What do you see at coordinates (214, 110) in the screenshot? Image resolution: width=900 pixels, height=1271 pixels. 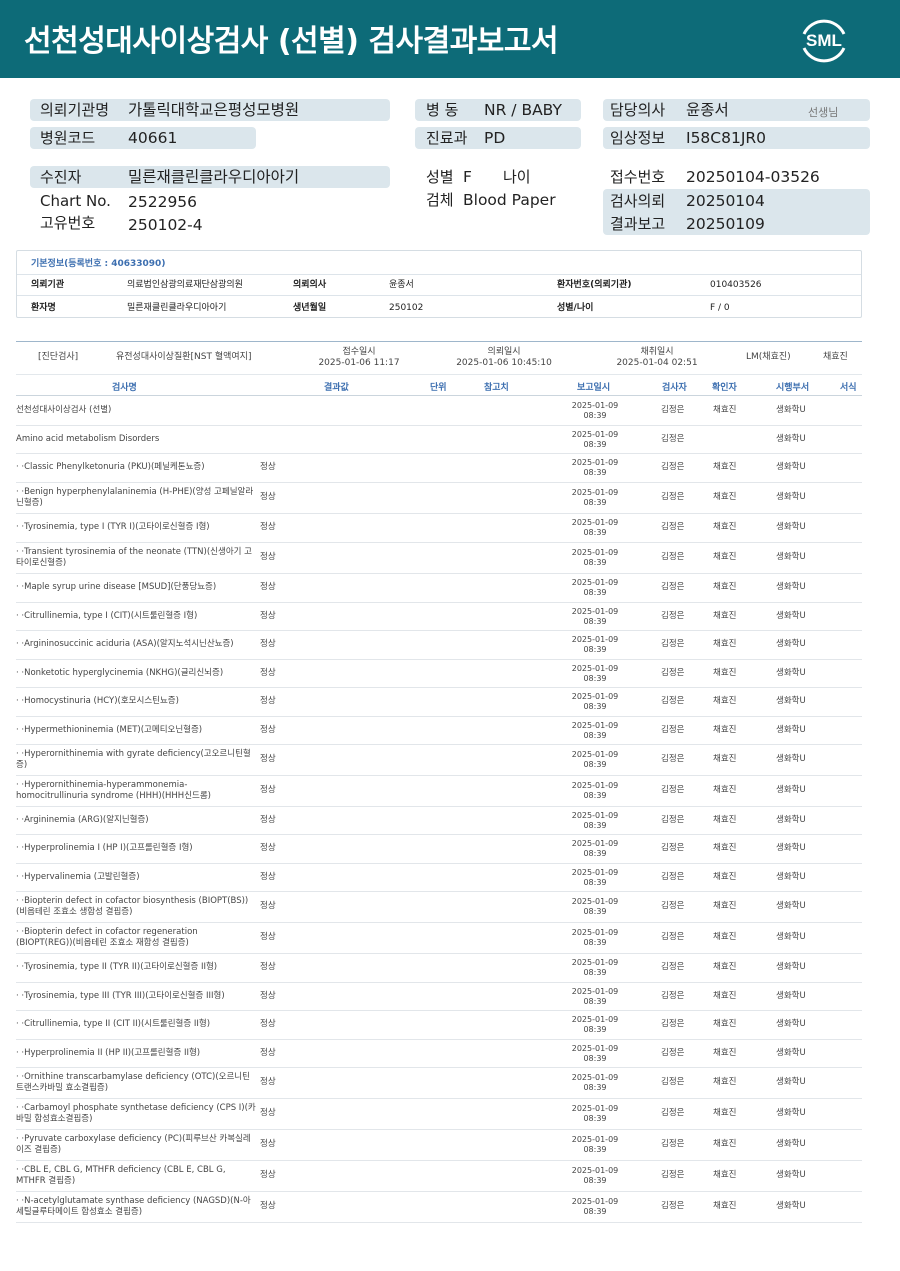 I see `institution-value: 가톨릭대학교은평성모병원` at bounding box center [214, 110].